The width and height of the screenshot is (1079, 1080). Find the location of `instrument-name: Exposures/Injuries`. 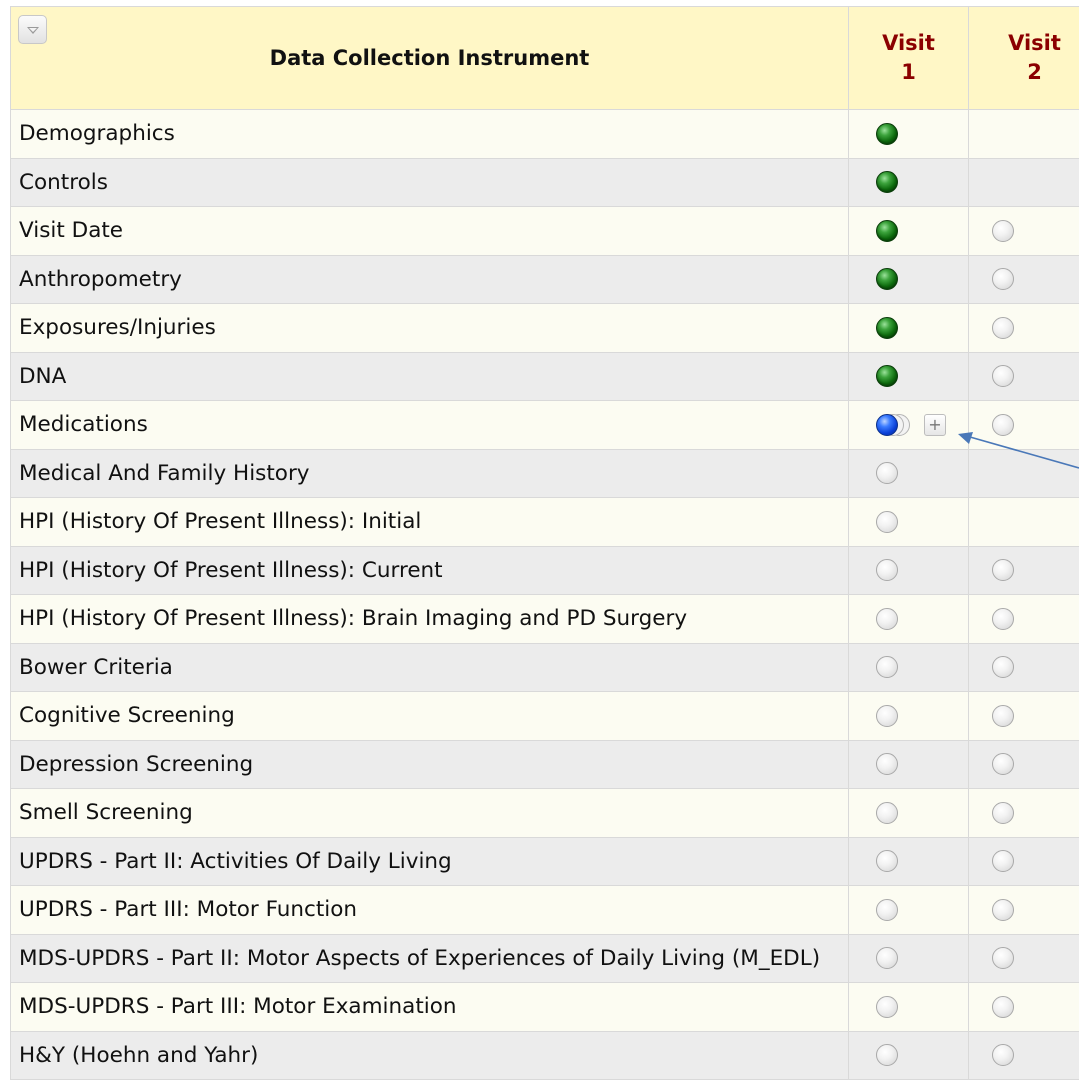

instrument-name: Exposures/Injuries is located at coordinates (429, 328).